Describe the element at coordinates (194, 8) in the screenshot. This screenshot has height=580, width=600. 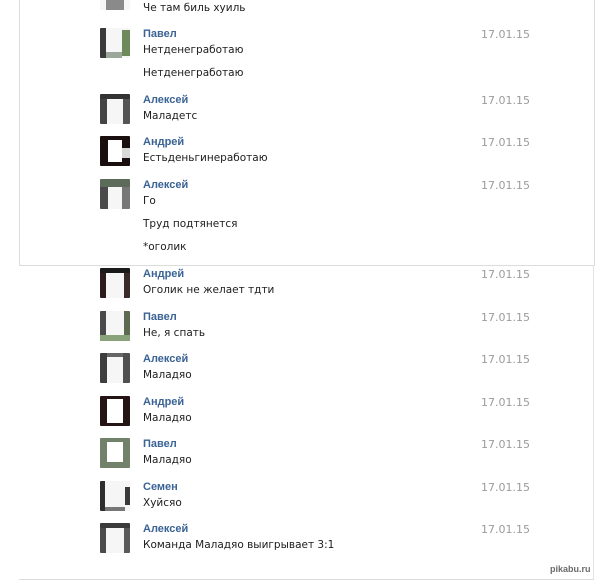
I see `message-text: Че там биль хуиль` at that location.